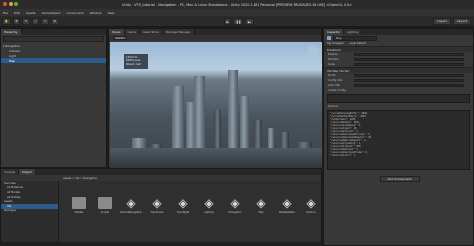  Describe the element at coordinates (53, 32) in the screenshot. I see `hierarchy-tabbar: Hierarchy` at that location.